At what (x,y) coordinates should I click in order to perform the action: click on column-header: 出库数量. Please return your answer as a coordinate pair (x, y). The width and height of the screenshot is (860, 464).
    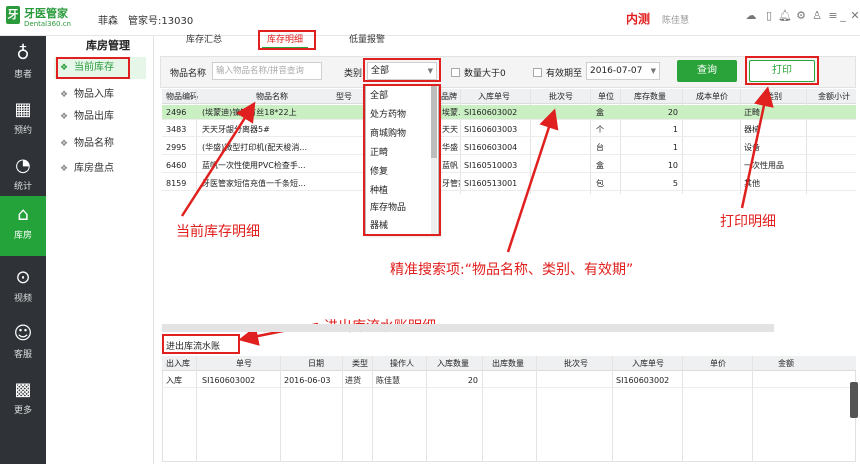
    Looking at the image, I should click on (508, 364).